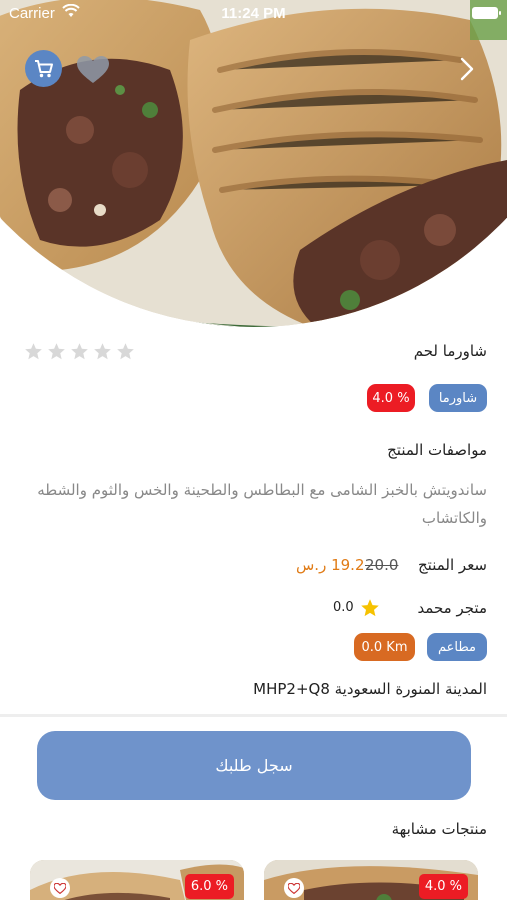  I want to click on store-rating: 0.0, so click(343, 607).